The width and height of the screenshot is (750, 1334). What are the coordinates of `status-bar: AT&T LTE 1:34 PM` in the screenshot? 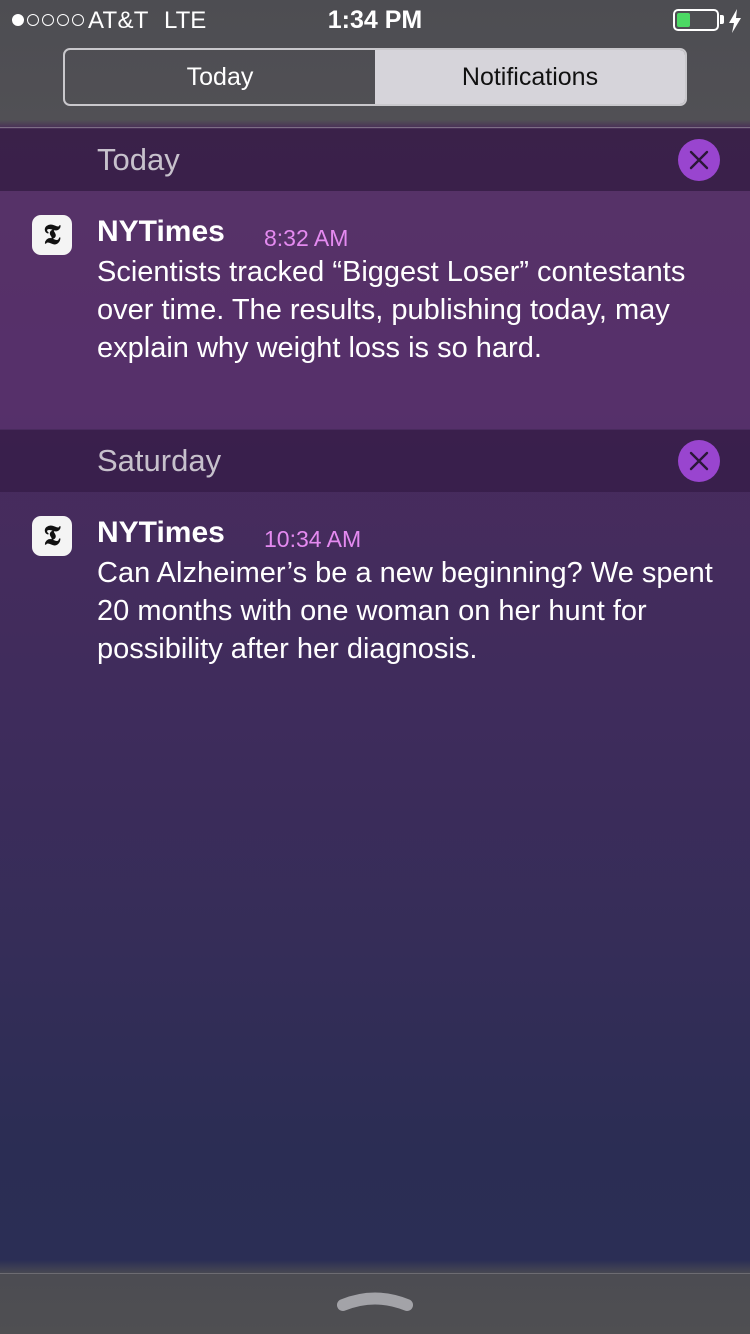 It's located at (375, 20).